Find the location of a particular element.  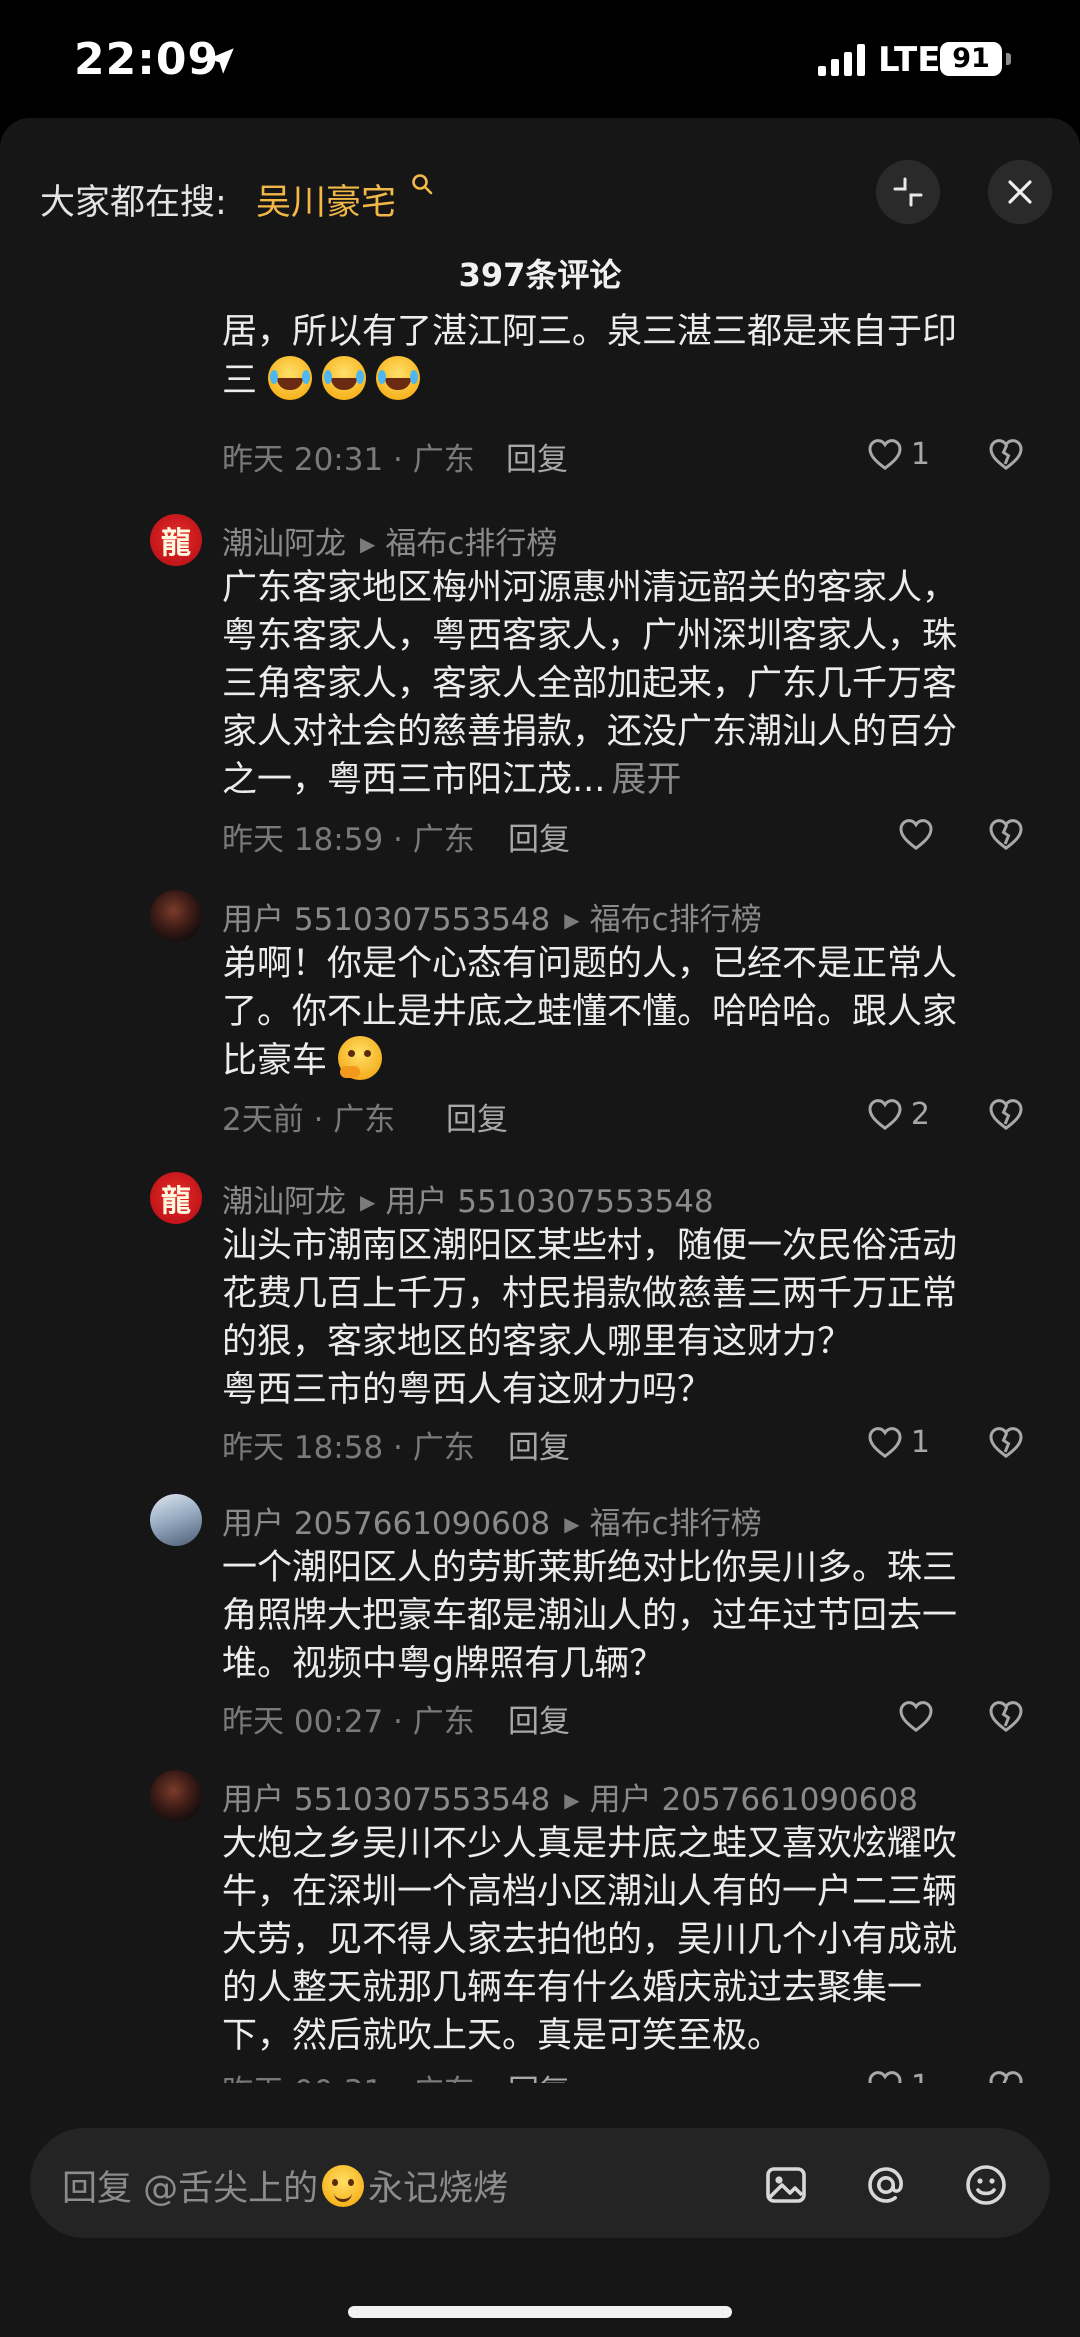

comment-line: 弟啊！你是个心态有问题的人，已经不是正常人 is located at coordinates (590, 964).